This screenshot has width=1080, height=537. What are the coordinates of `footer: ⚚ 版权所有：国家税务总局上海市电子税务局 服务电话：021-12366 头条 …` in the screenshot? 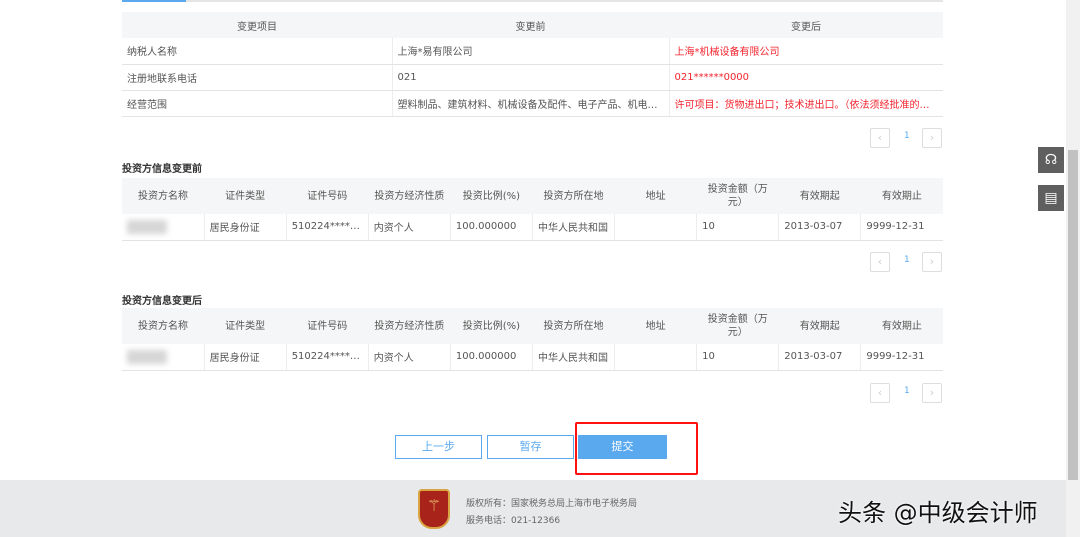 It's located at (533, 508).